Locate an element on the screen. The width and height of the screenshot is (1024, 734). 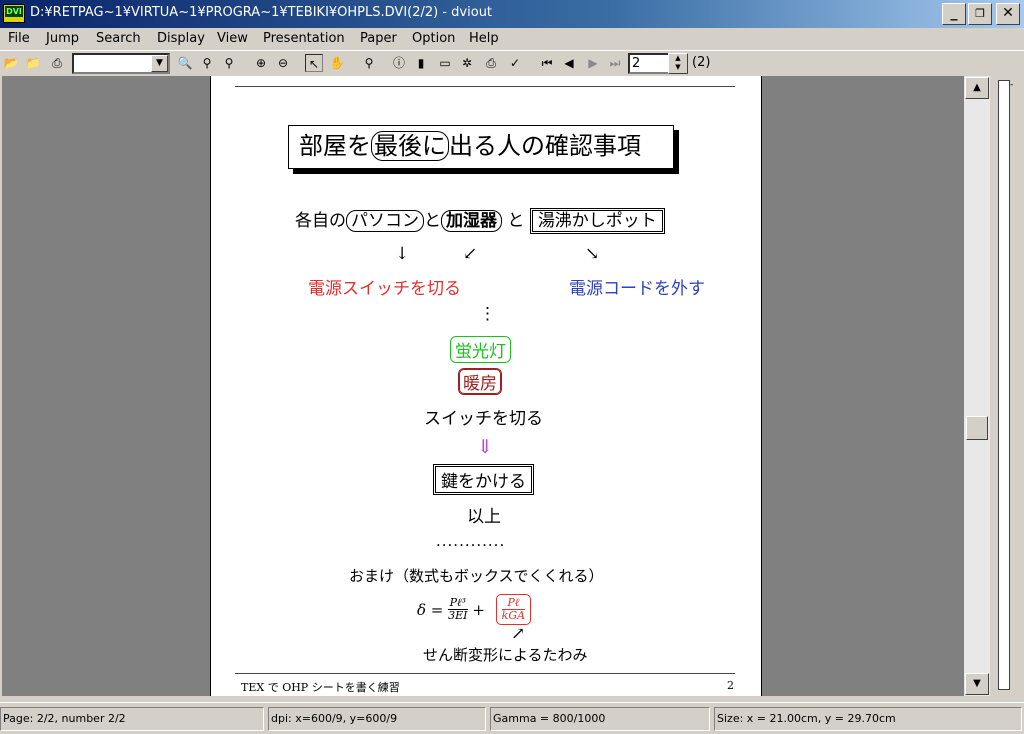
menu-view: View is located at coordinates (232, 38).